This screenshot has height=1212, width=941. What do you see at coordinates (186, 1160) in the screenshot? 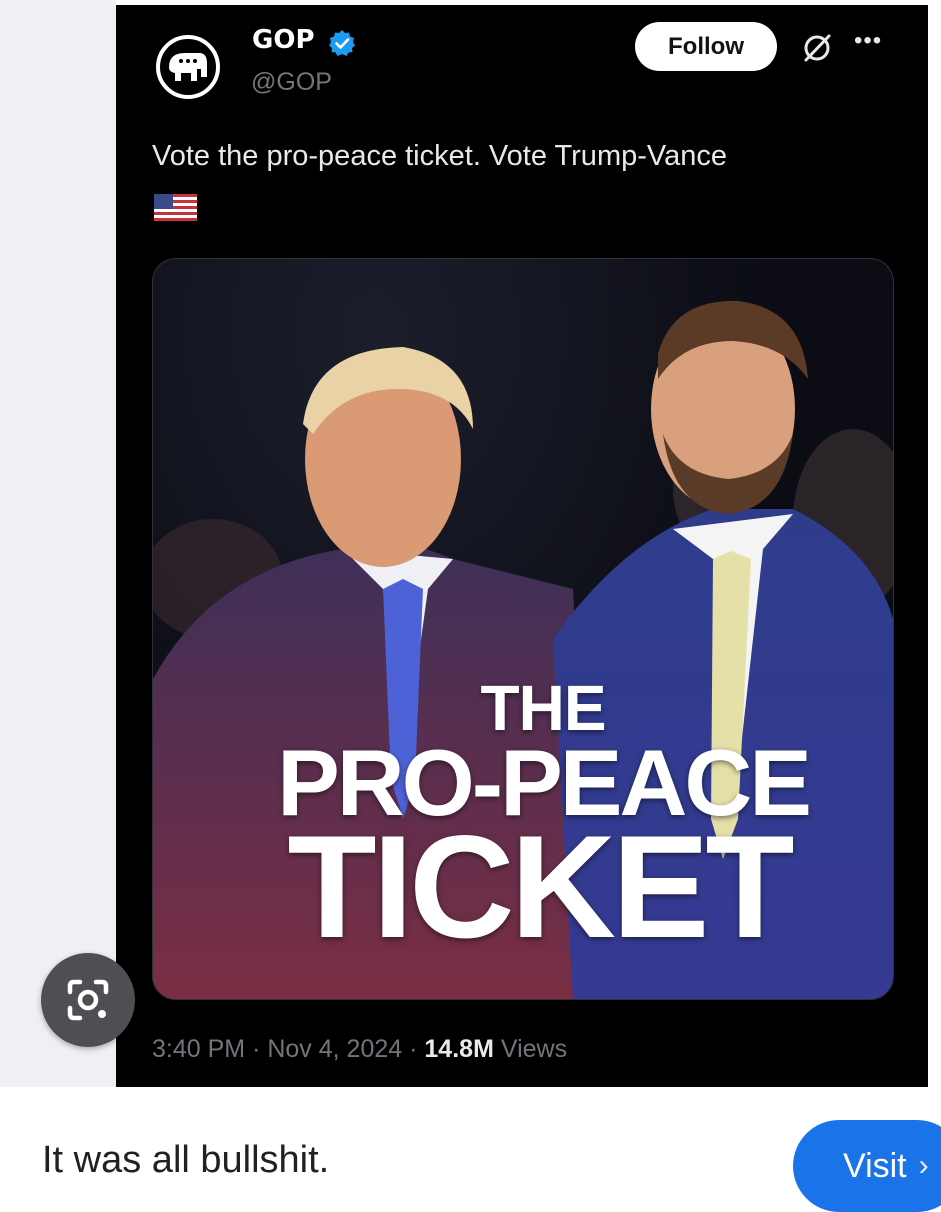
I see `result-caption: It was all bullshit.` at bounding box center [186, 1160].